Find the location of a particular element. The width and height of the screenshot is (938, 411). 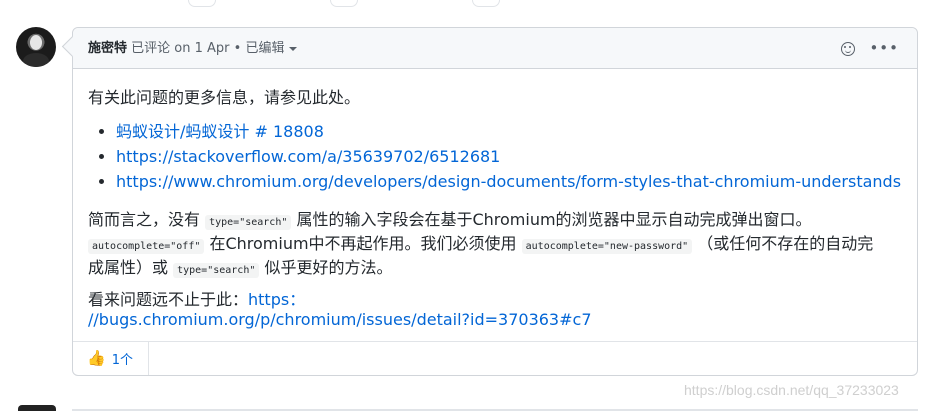

reaction-count: 1个 is located at coordinates (122, 360).